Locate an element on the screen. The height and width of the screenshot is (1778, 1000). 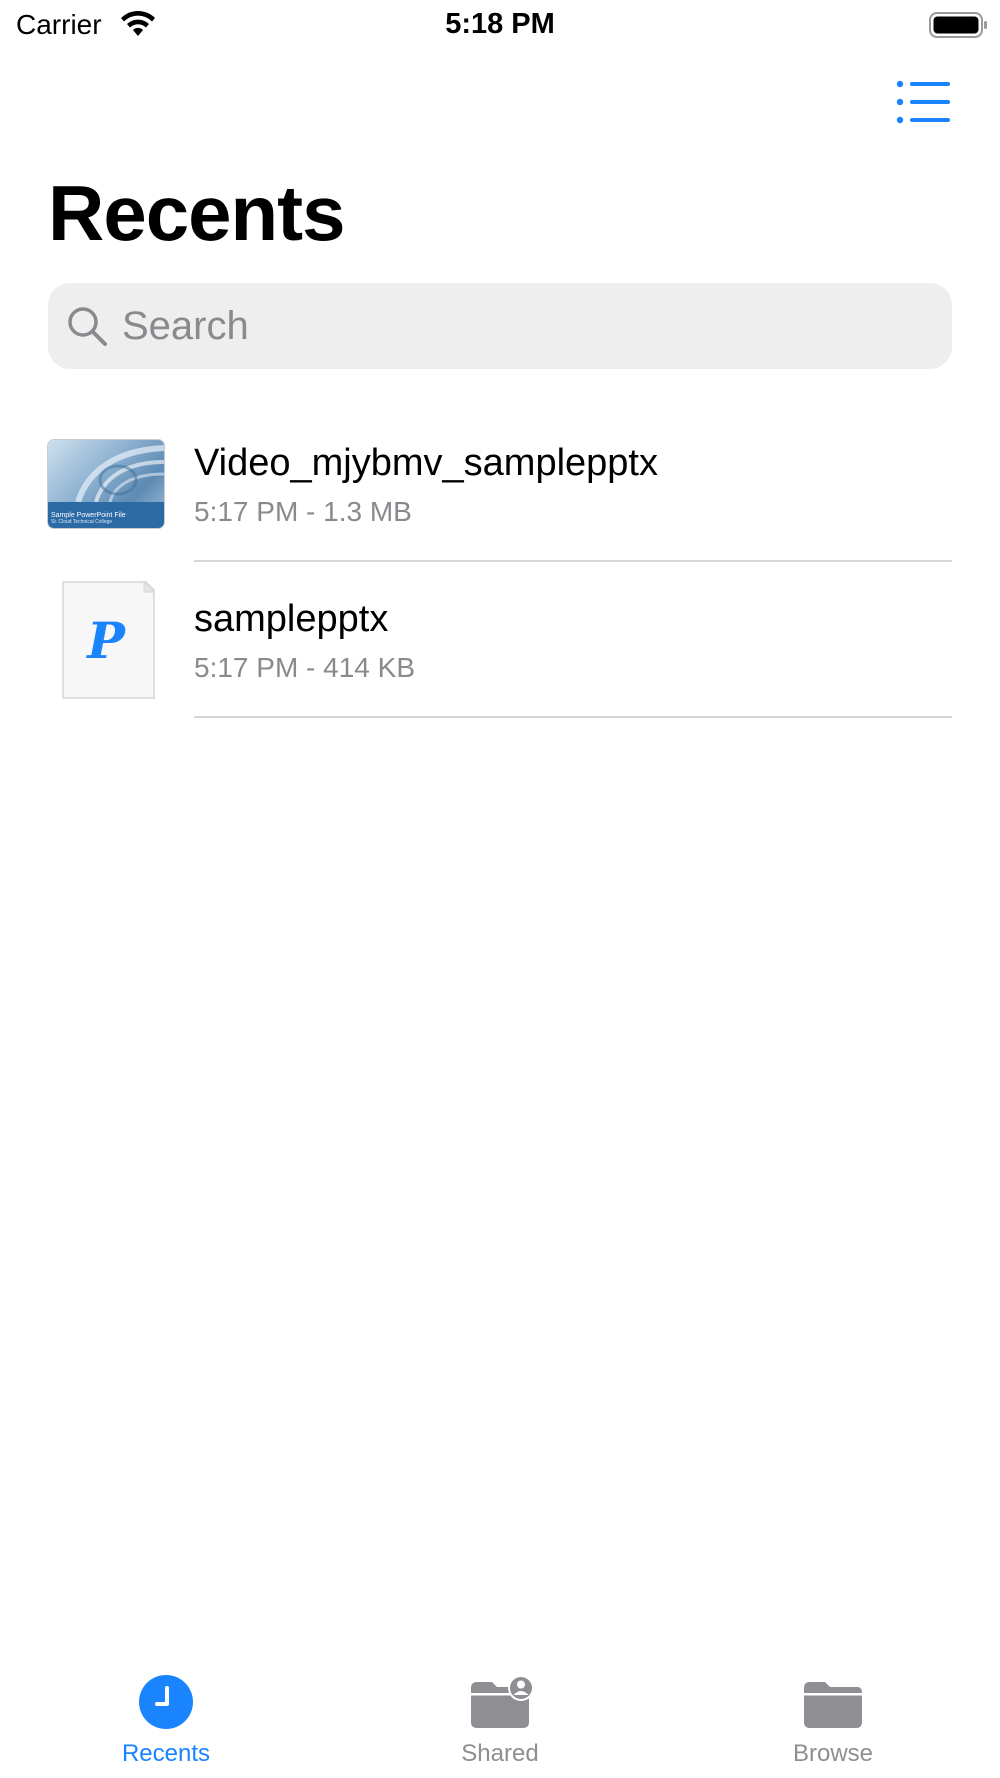
tab-recents: Recents is located at coordinates (166, 1719).